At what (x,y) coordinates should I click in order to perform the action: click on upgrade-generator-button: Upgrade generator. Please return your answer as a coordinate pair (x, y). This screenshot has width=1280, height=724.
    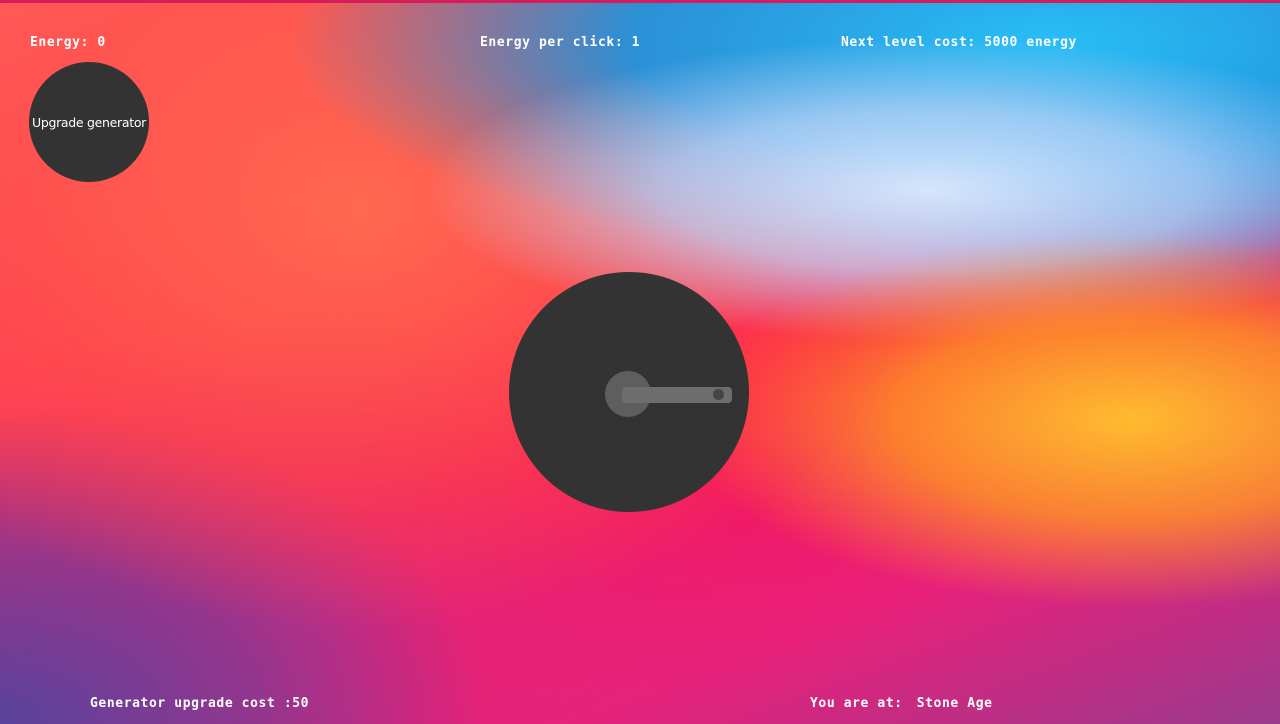
    Looking at the image, I should click on (89, 122).